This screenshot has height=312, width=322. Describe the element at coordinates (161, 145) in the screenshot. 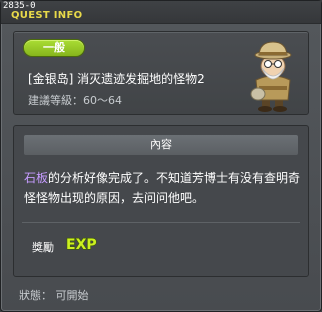

I see `content-header: 內容` at that location.